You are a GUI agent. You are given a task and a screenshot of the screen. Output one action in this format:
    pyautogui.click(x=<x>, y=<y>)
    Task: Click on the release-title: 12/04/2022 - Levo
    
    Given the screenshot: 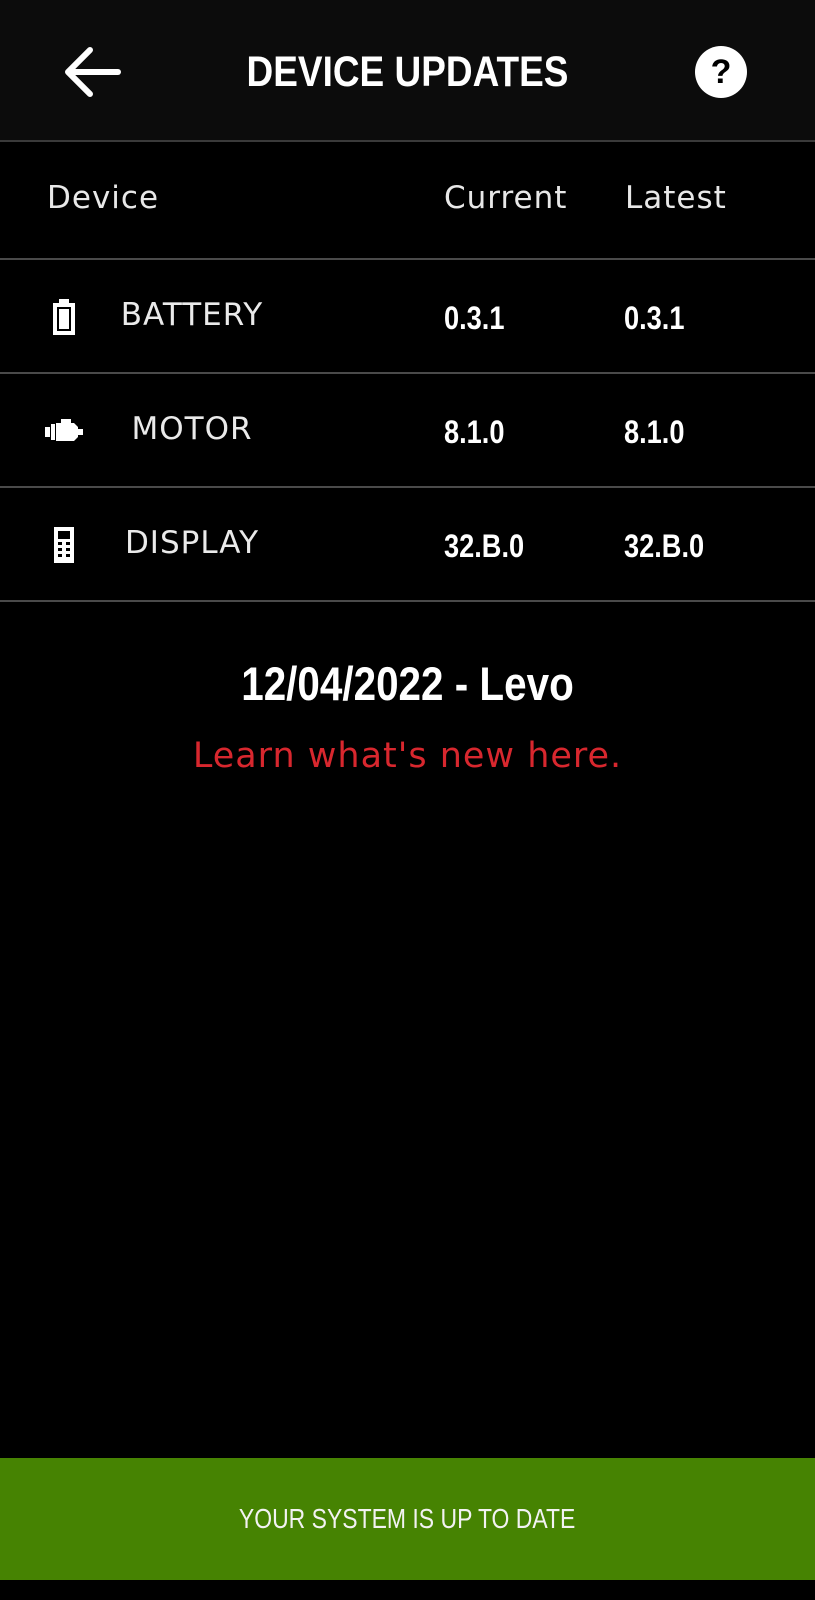 What is the action you would take?
    pyautogui.click(x=407, y=683)
    